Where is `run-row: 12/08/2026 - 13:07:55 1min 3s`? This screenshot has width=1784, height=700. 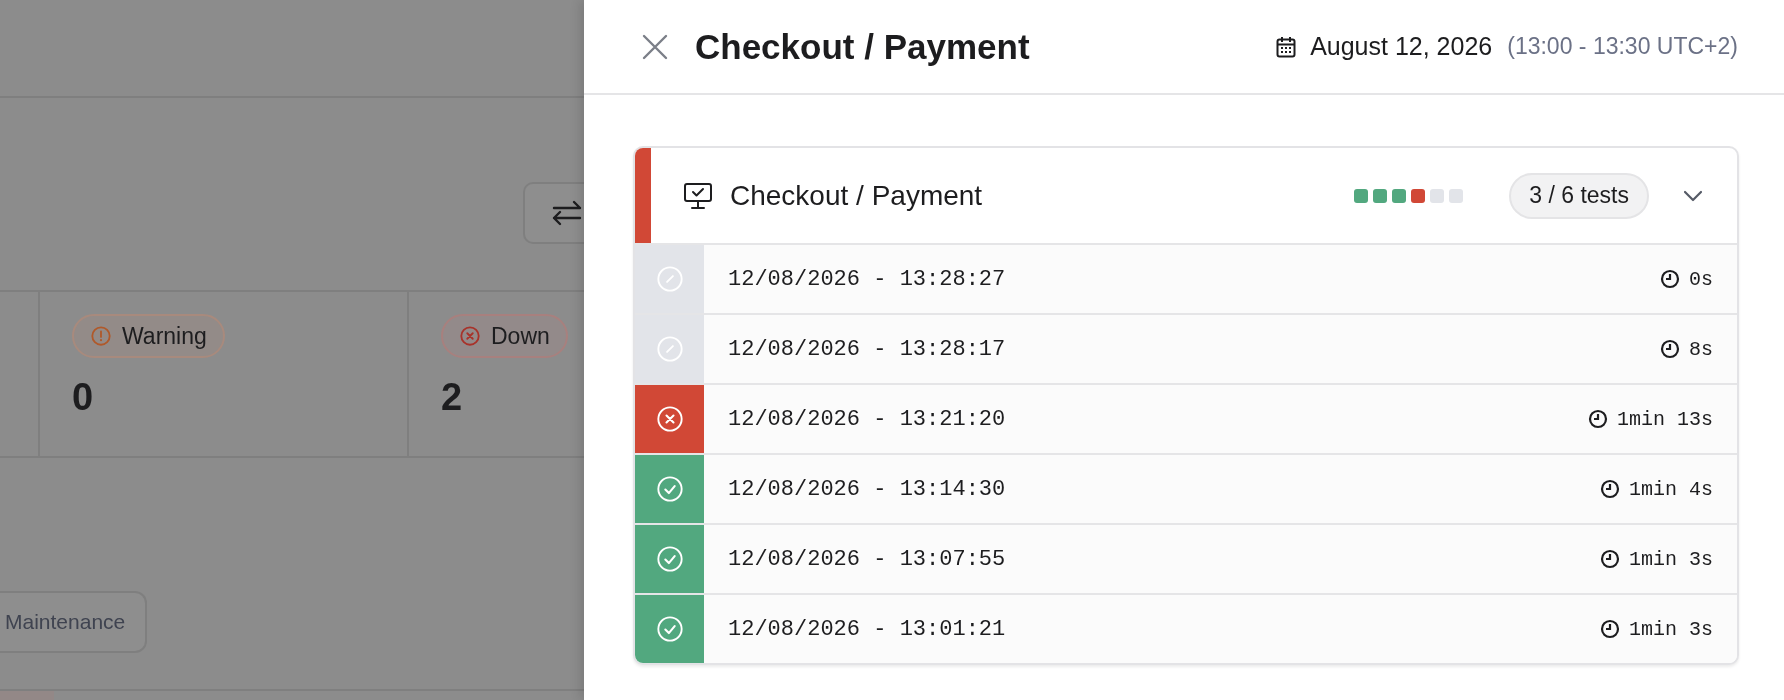
run-row: 12/08/2026 - 13:07:55 1min 3s is located at coordinates (1186, 558).